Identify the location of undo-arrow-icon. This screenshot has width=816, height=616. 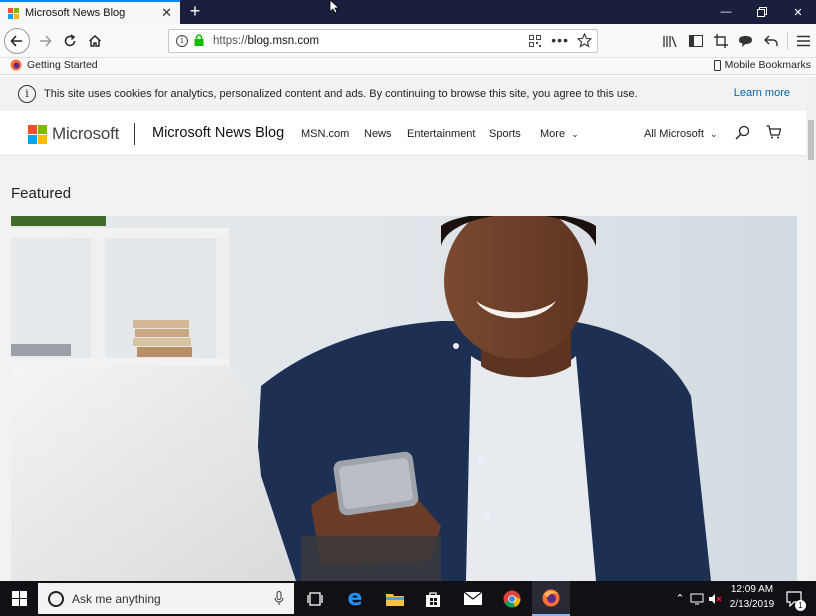
(770, 41).